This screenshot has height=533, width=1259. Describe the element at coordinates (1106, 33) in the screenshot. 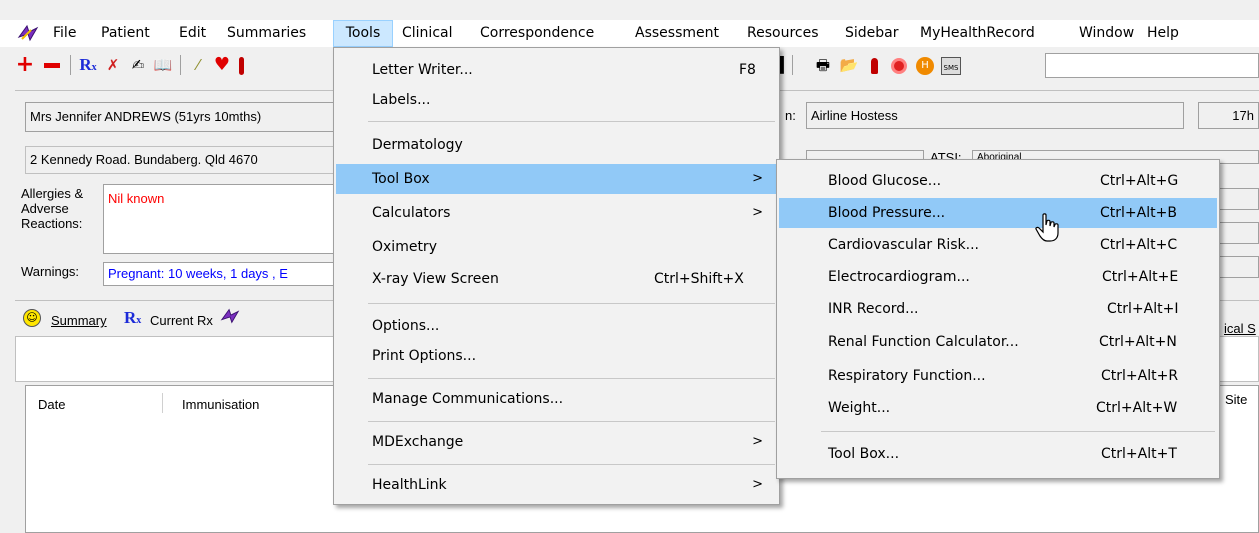

I see `menu-window: Window` at that location.